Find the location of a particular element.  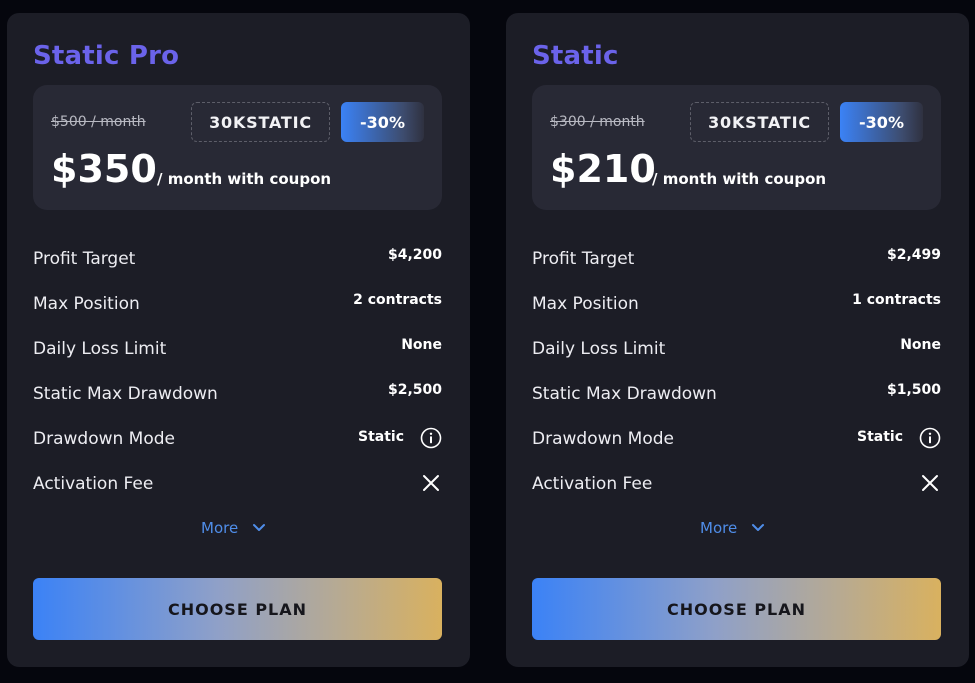

spec-row-max-position: Max Position 2 contracts is located at coordinates (237, 305).